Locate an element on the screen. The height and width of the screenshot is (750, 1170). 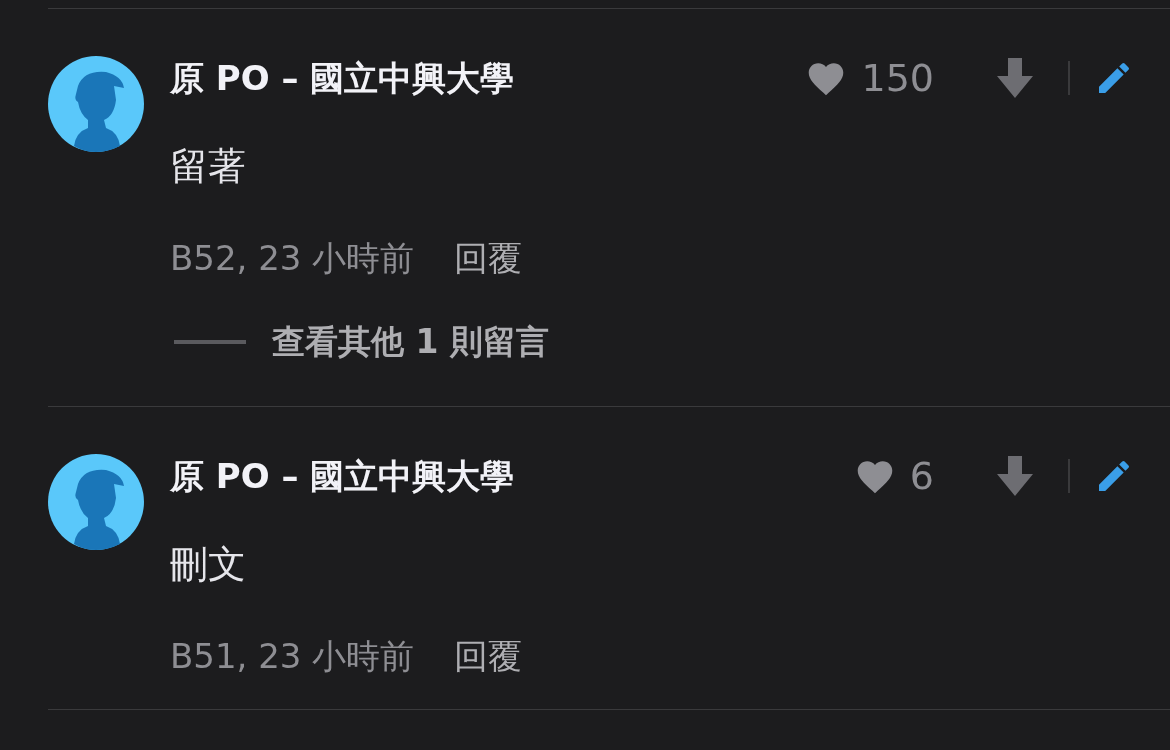
more-replies-link: 查看其他 1 則留言 is located at coordinates (410, 342).